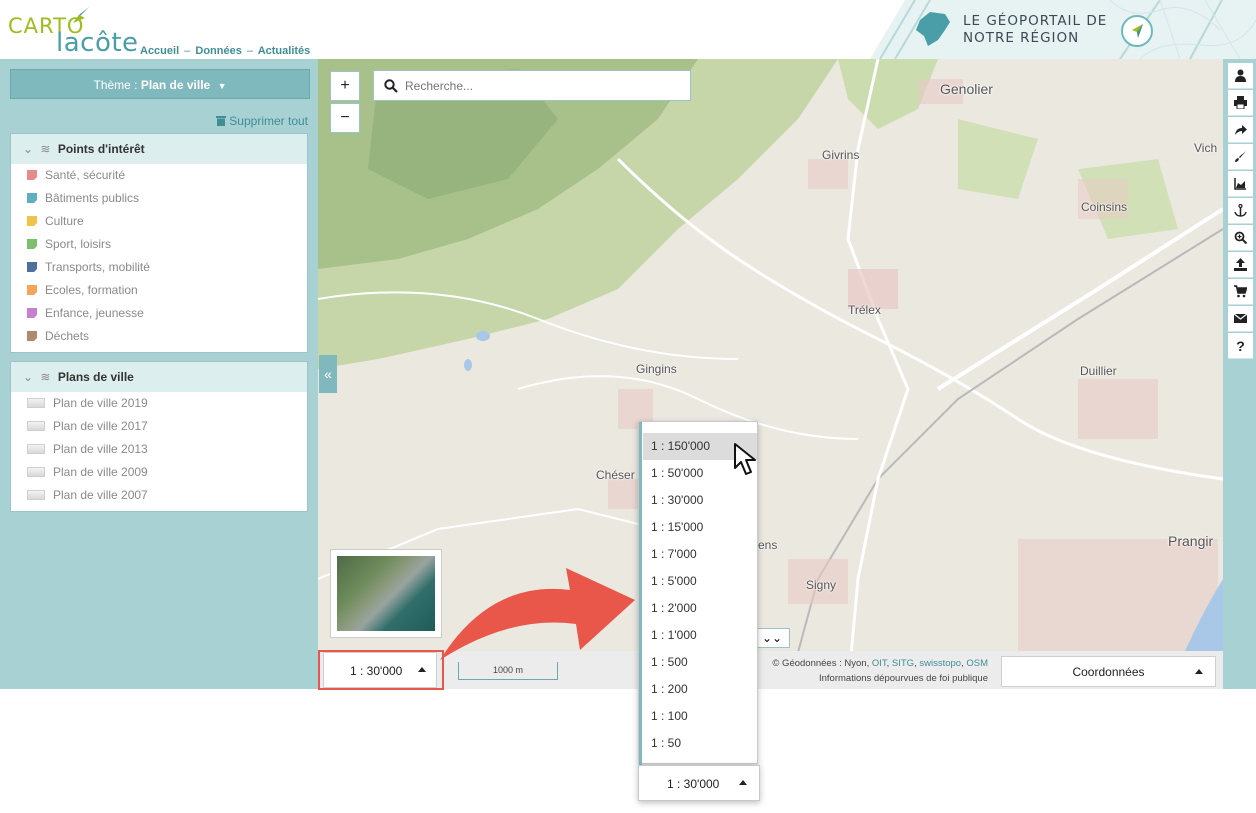  What do you see at coordinates (864, 310) in the screenshot?
I see `place-label-trelex: Trélex` at bounding box center [864, 310].